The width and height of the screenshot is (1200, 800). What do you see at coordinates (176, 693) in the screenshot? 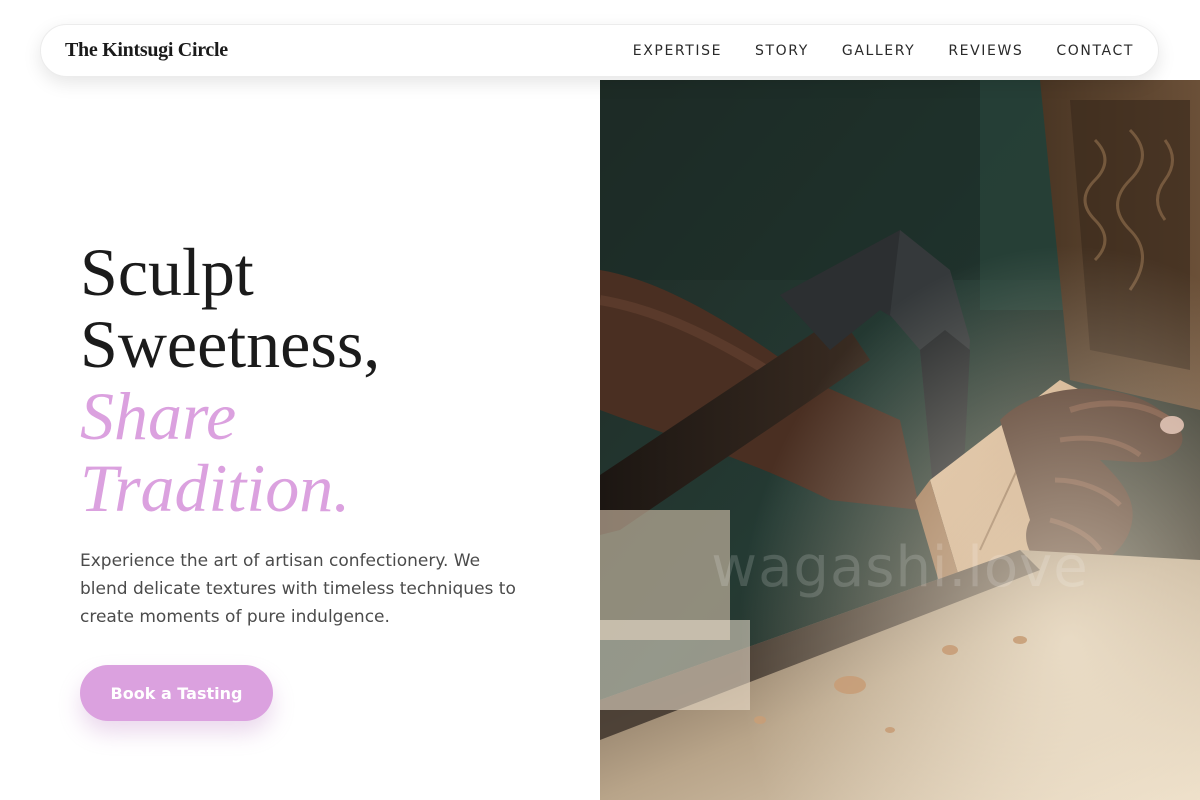
I see `book-tasting-button: Book a Tasting` at bounding box center [176, 693].